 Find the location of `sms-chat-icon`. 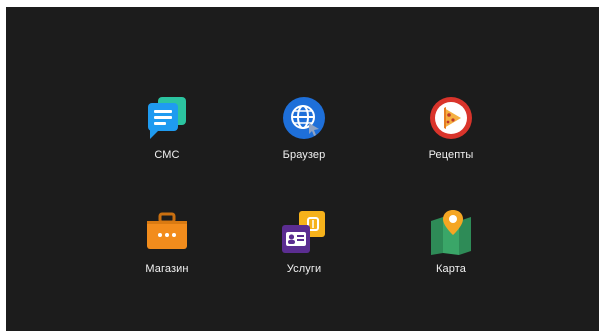

sms-chat-icon is located at coordinates (167, 118).